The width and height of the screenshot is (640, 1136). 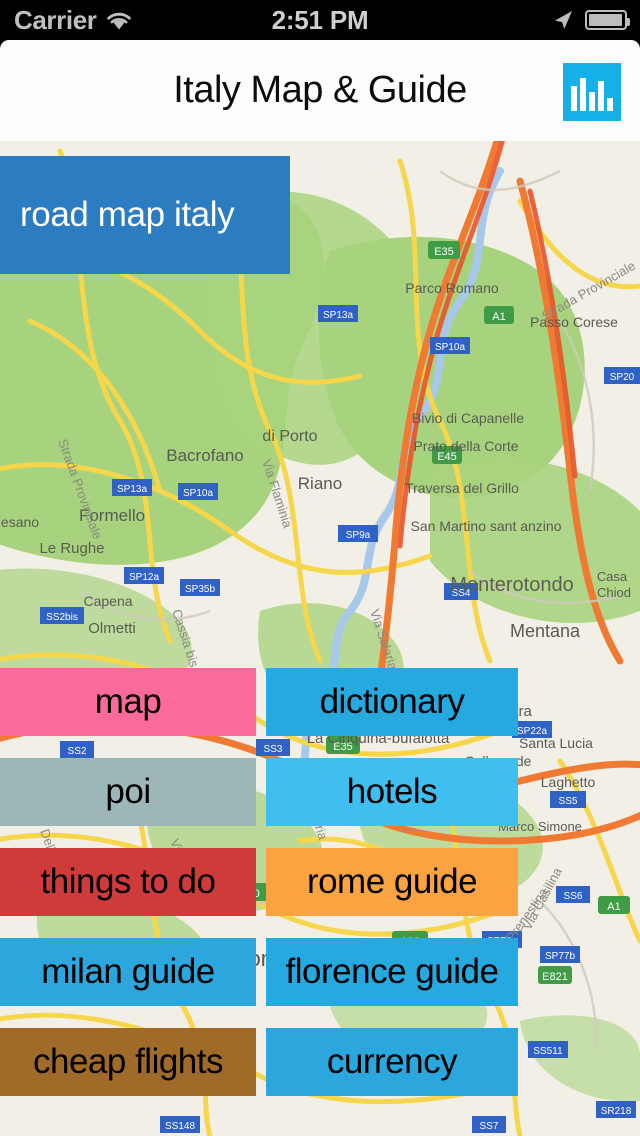 I want to click on svg-text: Mentana, so click(x=545, y=631).